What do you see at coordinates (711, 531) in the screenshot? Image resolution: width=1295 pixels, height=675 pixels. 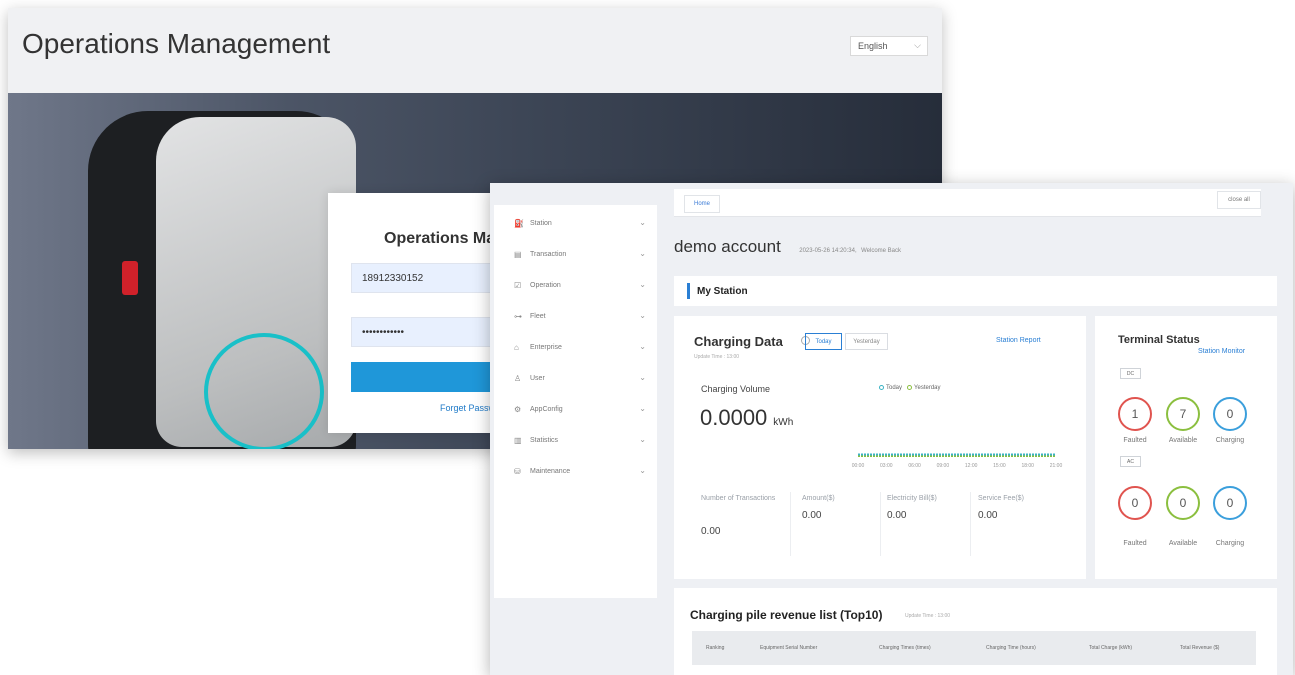 I see `transactions-count-value: 0.00` at bounding box center [711, 531].